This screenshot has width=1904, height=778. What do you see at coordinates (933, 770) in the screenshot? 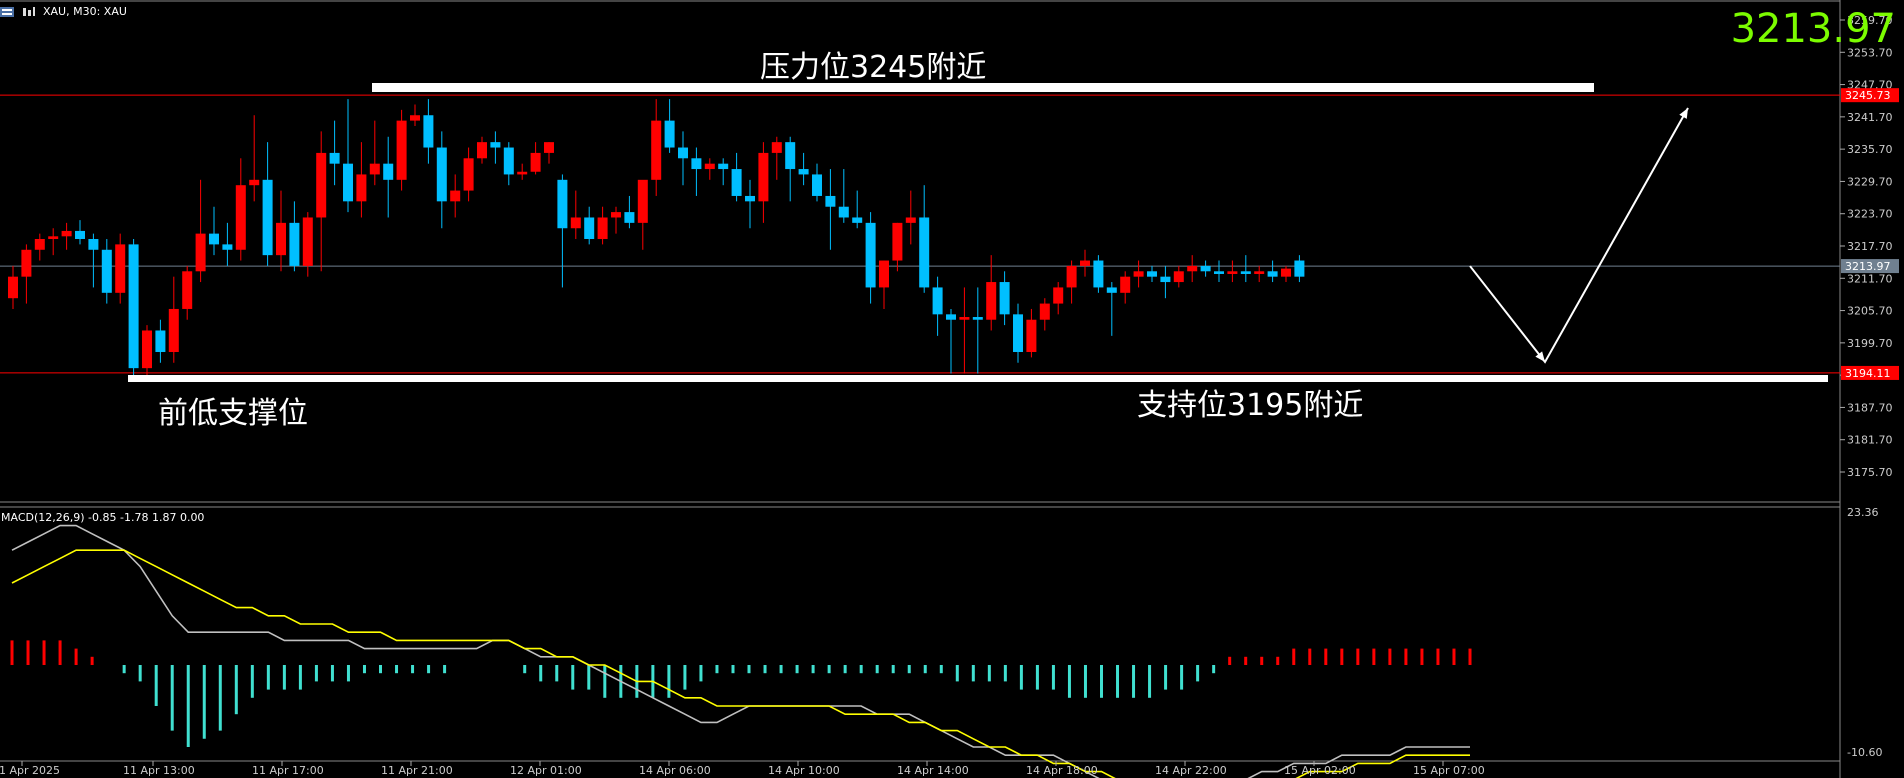
I see `time-tick-label: 14 Apr 14:00` at bounding box center [933, 770].